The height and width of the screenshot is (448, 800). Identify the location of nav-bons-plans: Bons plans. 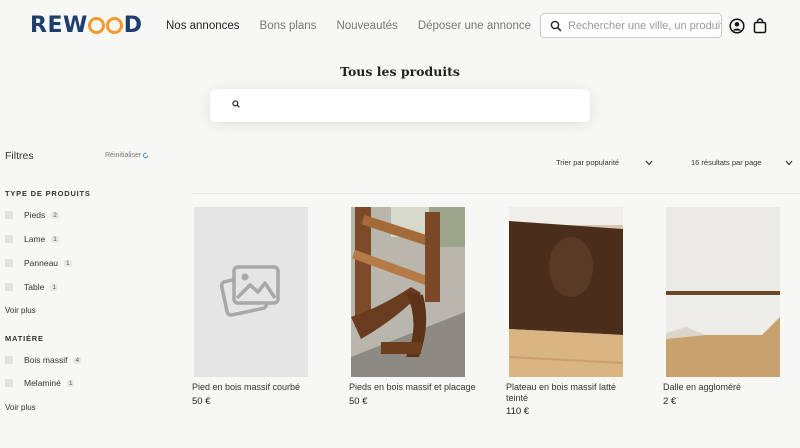
(288, 26).